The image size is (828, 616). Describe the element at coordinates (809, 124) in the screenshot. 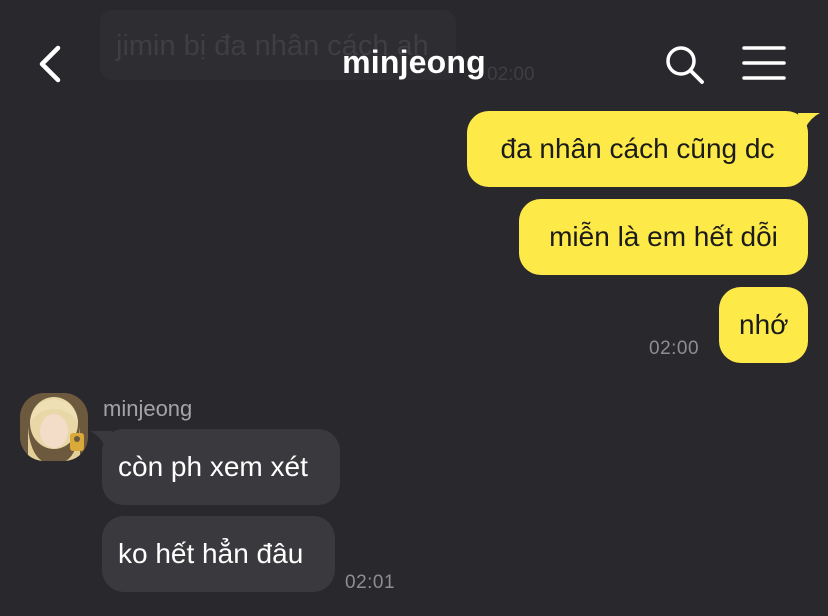

I see `bubble-tail-icon` at that location.